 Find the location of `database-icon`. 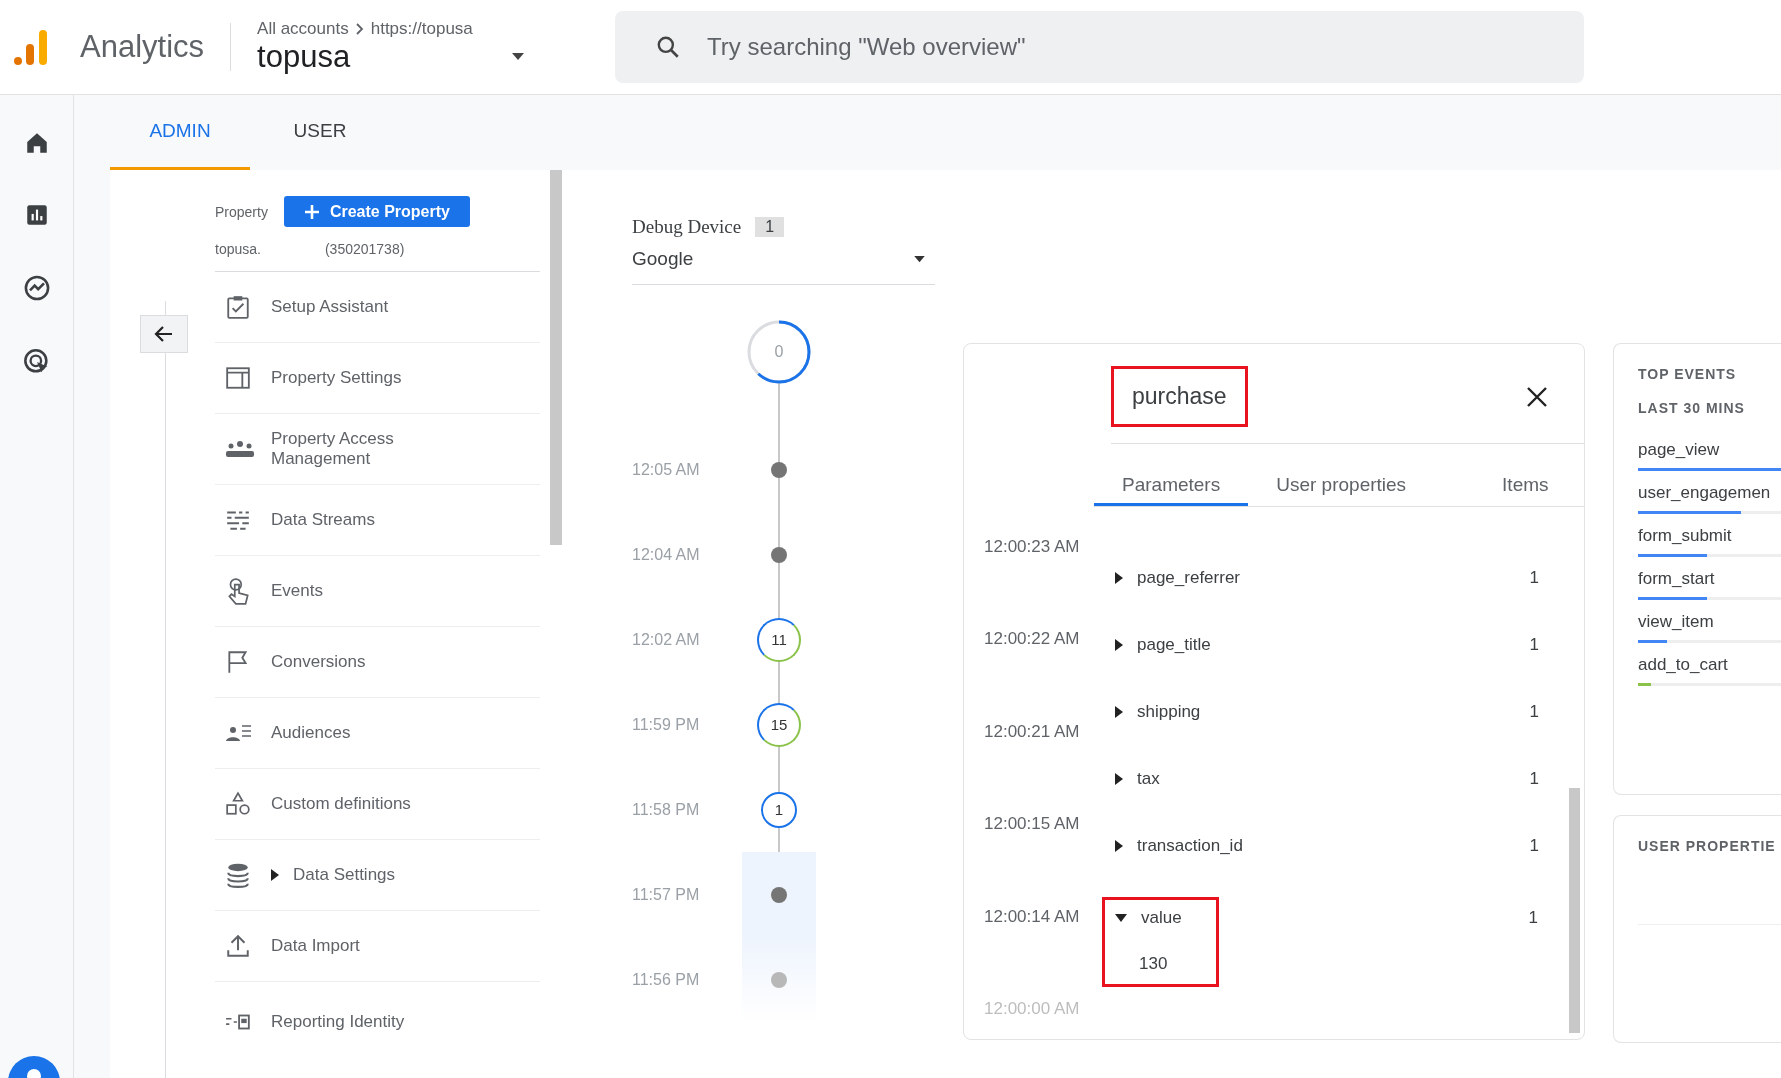

database-icon is located at coordinates (238, 875).